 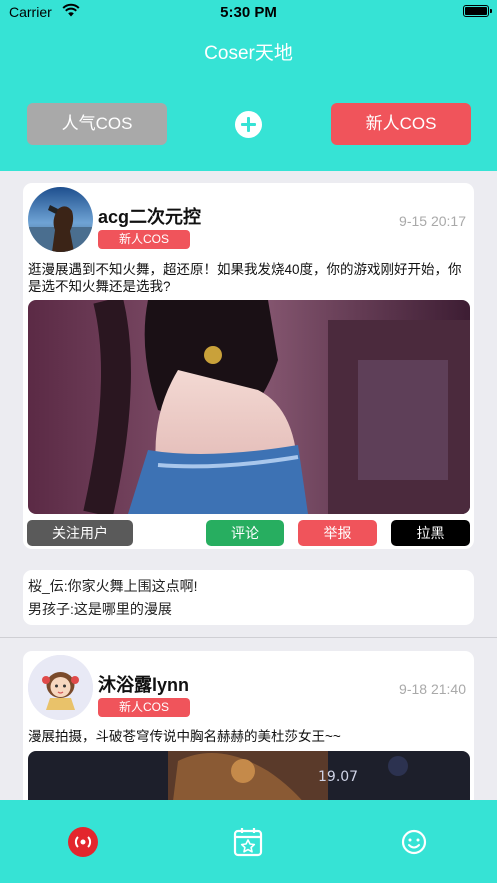 I want to click on block-button: 拉黑, so click(x=430, y=533).